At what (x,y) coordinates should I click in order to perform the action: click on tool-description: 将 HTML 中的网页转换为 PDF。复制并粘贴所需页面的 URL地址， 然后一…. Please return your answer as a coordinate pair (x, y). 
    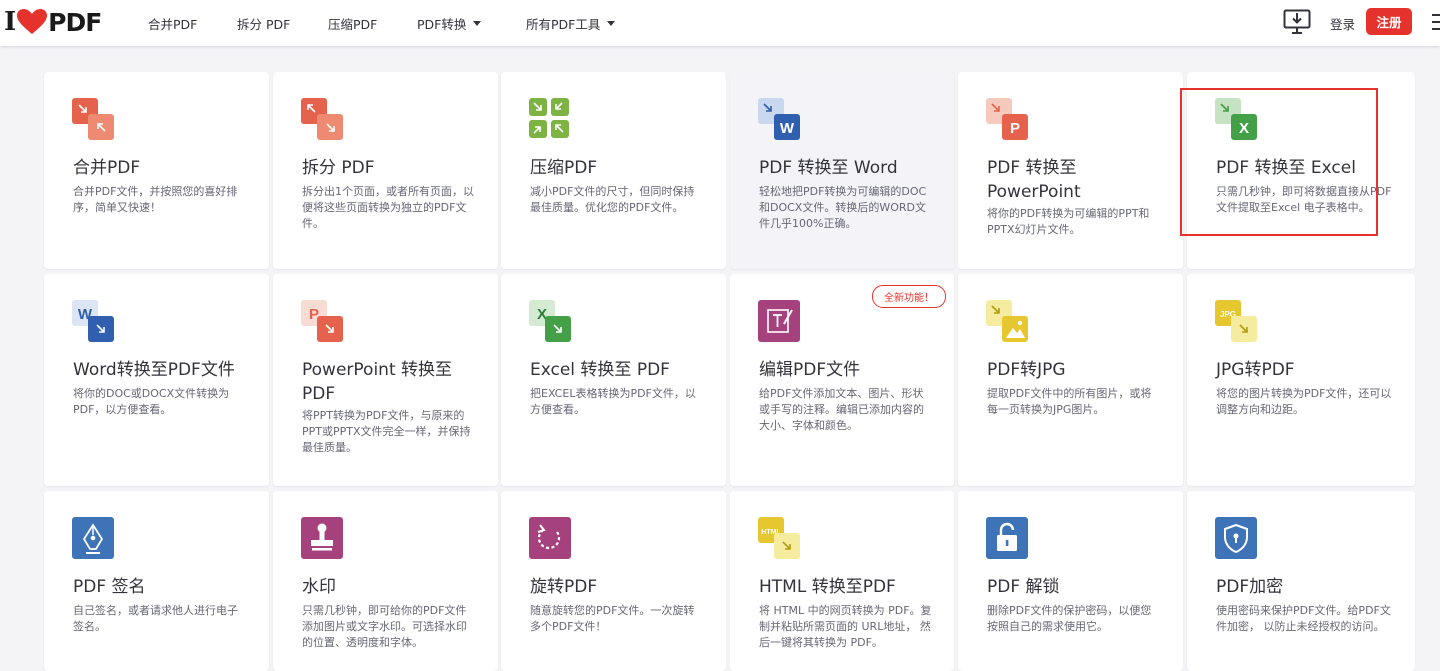
    Looking at the image, I should click on (845, 626).